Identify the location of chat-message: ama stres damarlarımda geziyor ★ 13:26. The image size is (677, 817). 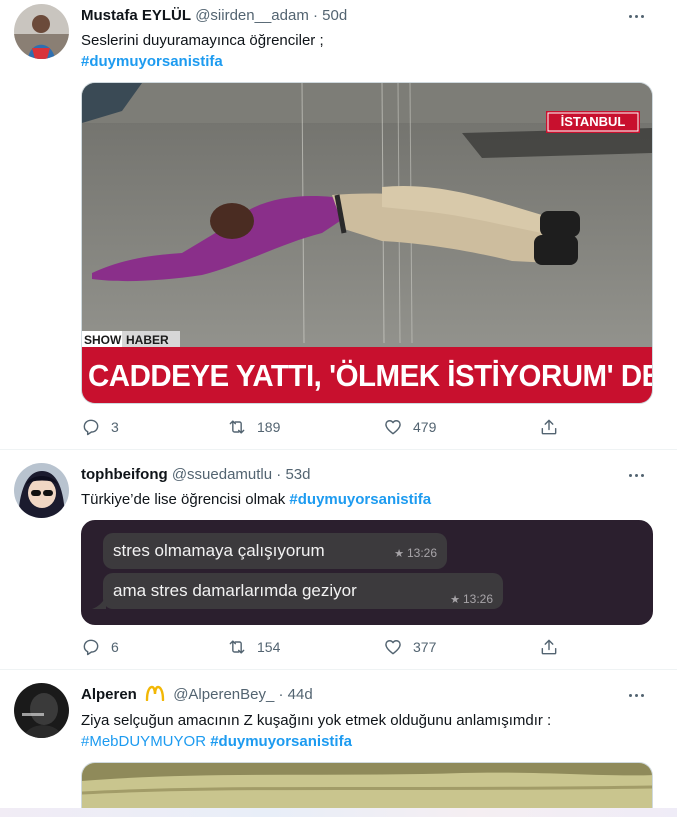
(303, 591).